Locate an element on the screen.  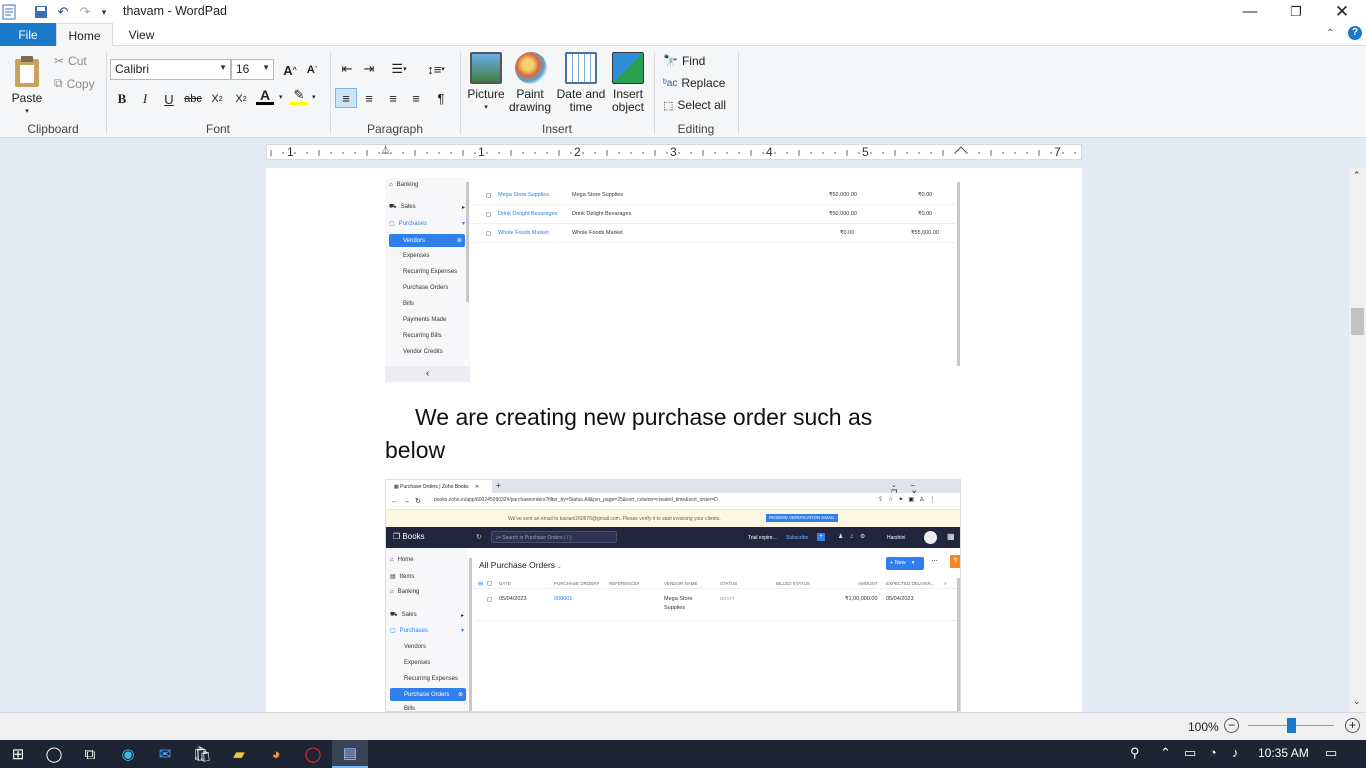
underline-icon: U is located at coordinates (169, 99).